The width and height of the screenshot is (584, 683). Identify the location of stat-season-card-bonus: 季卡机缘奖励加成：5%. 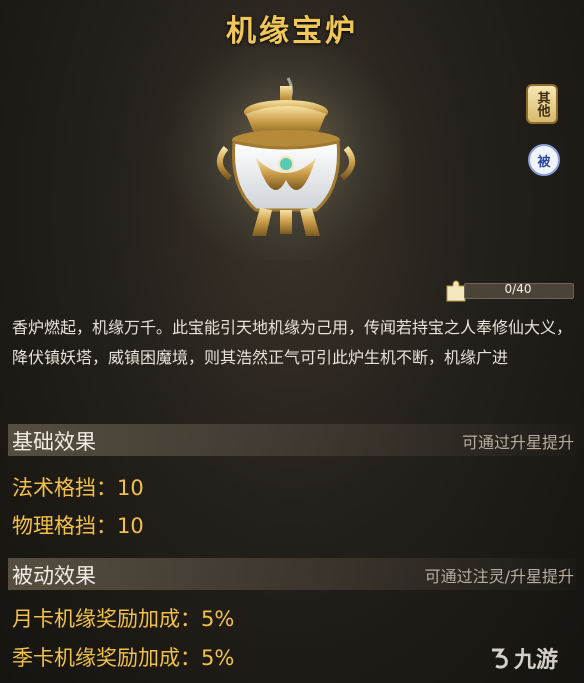
(123, 658).